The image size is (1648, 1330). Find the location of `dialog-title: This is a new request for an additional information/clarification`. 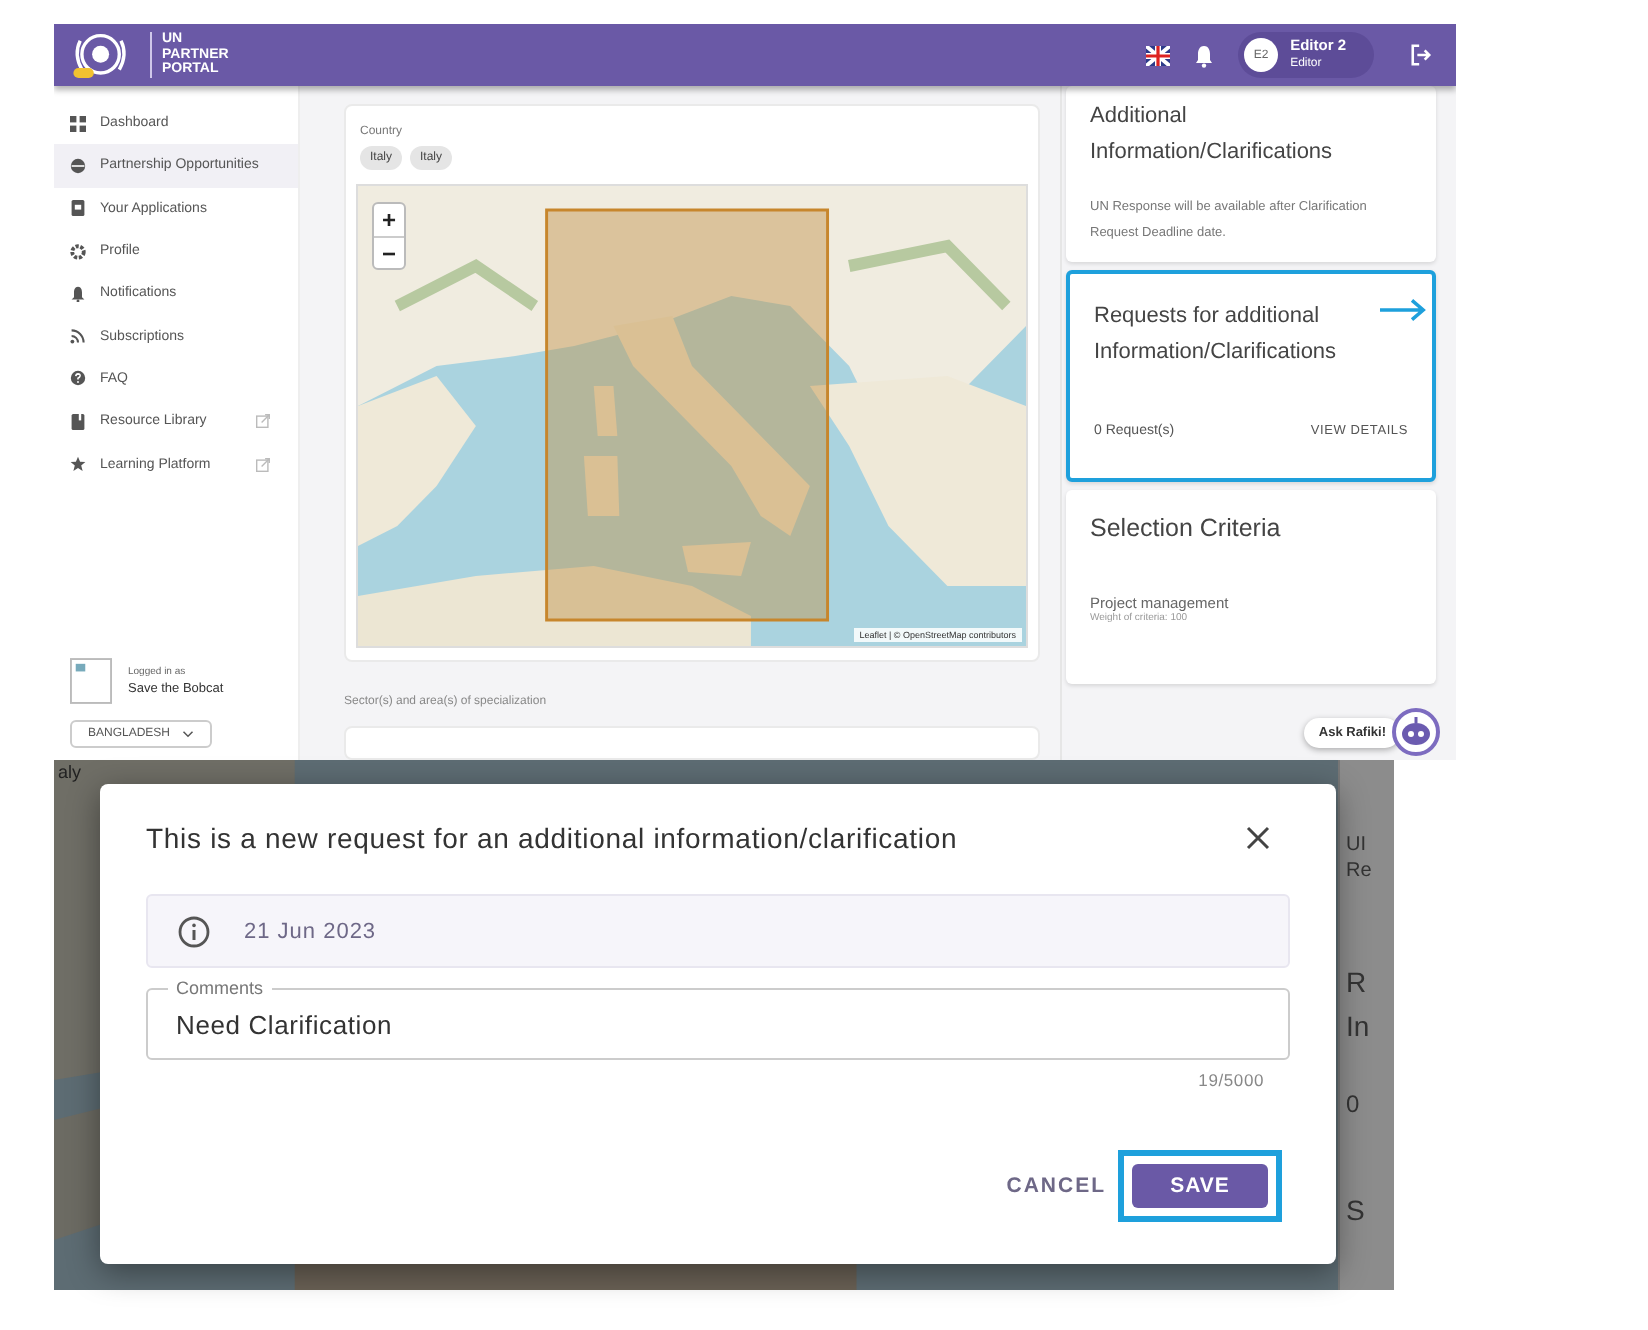

dialog-title: This is a new request for an additional information/clarification is located at coordinates (552, 838).